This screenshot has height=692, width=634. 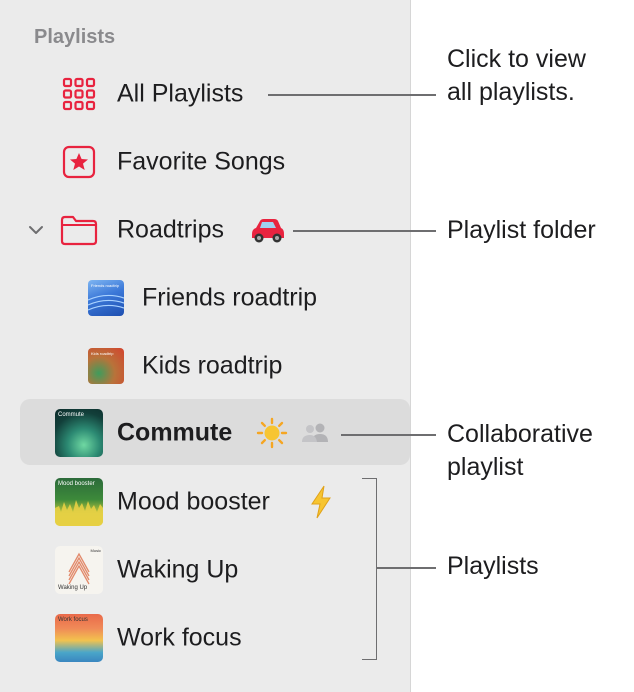 I want to click on sidebar-item-waking-up: Waking Up Music Waking Up, so click(x=205, y=570).